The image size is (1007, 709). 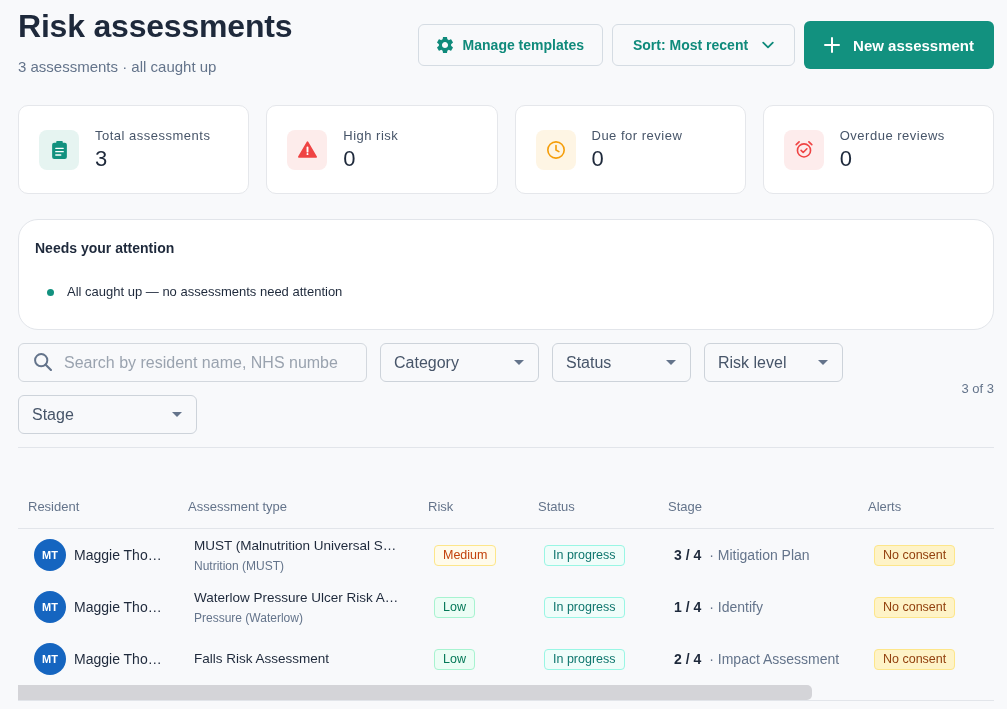 I want to click on result-count: 3 of 3, so click(x=977, y=388).